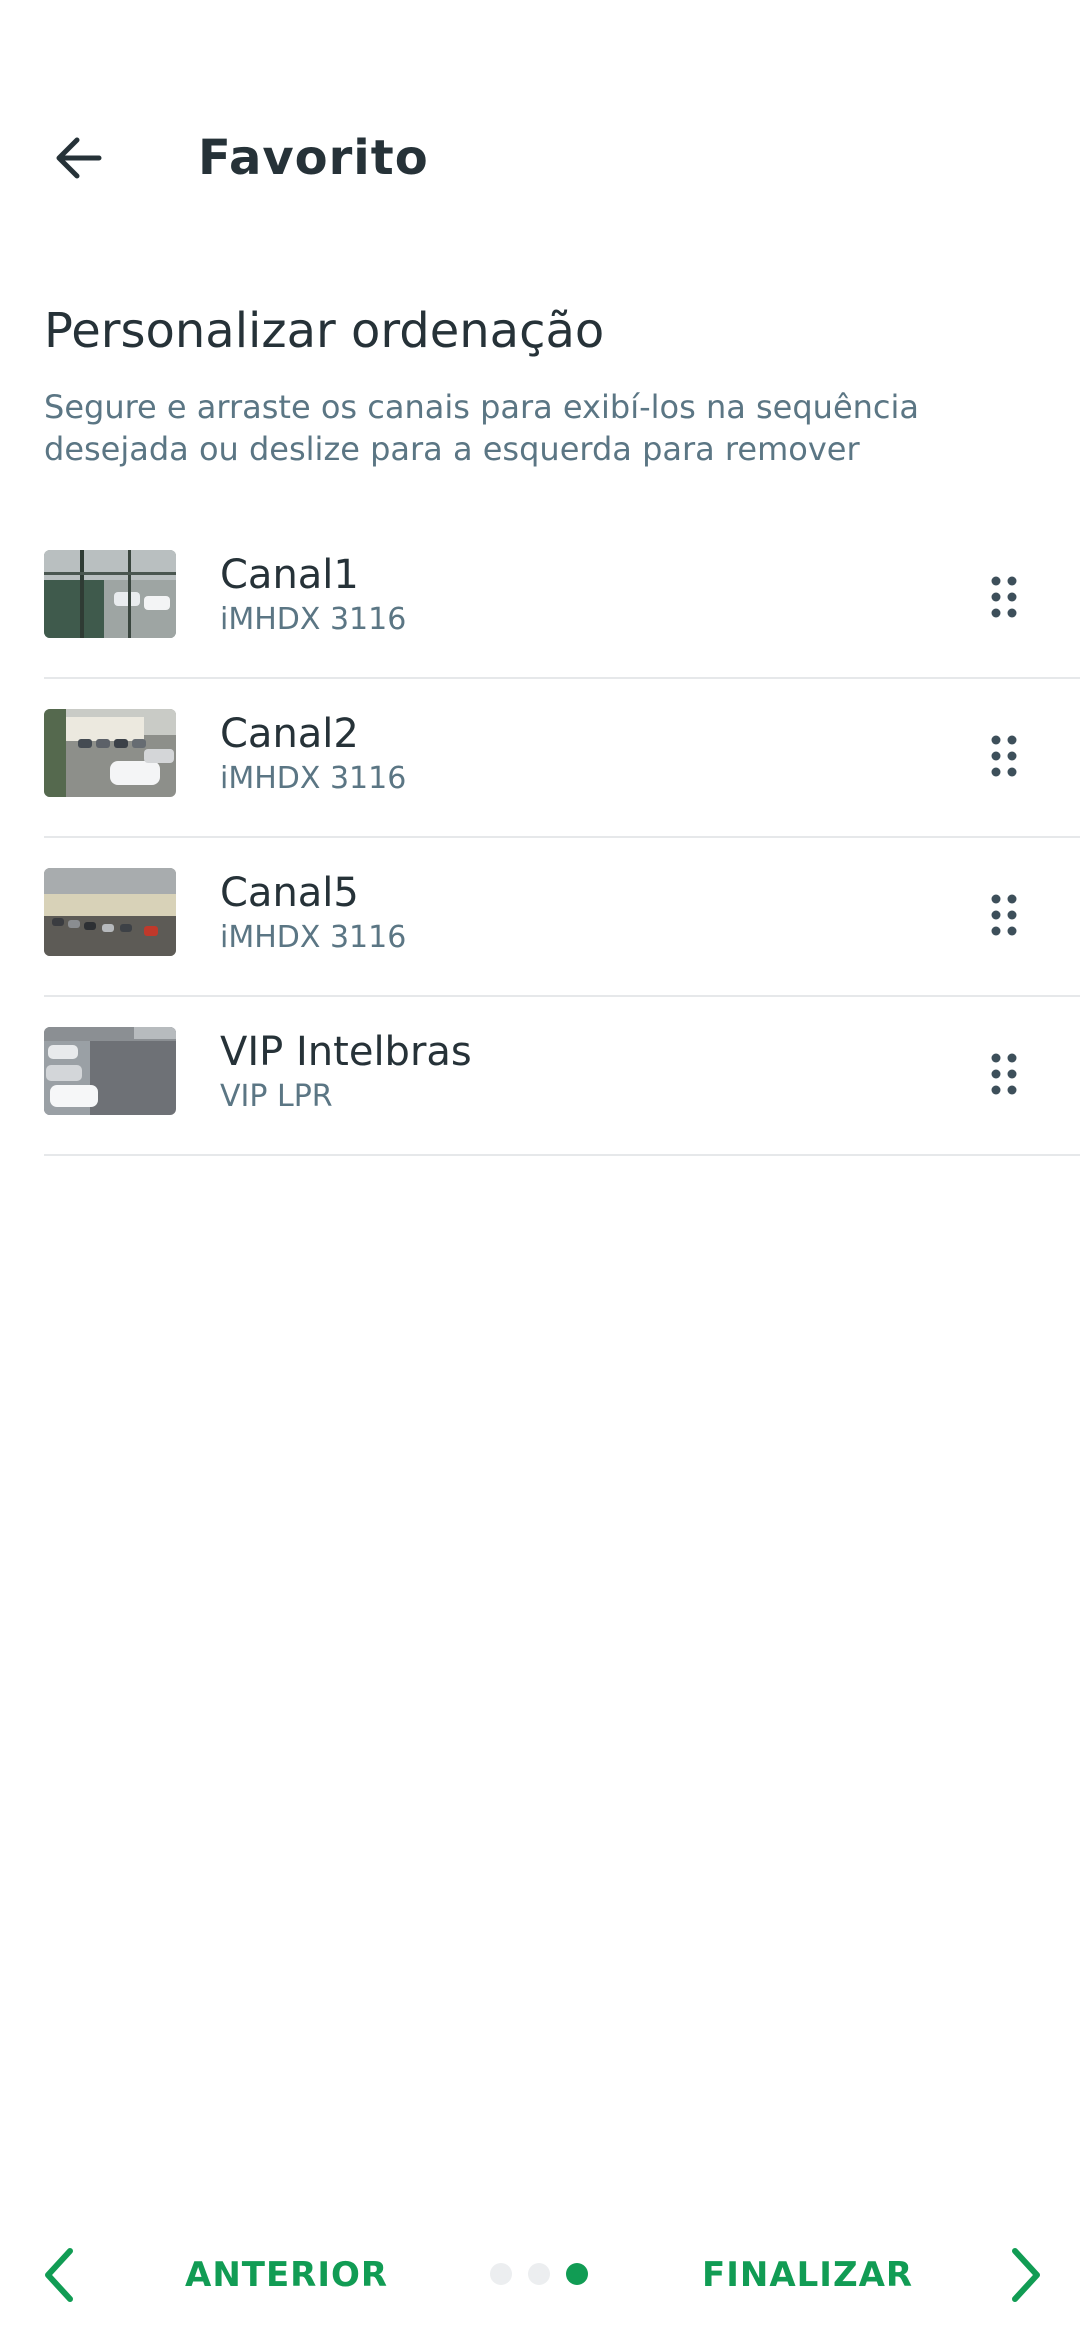  Describe the element at coordinates (60, 2275) in the screenshot. I see `chevron-left-icon` at that location.